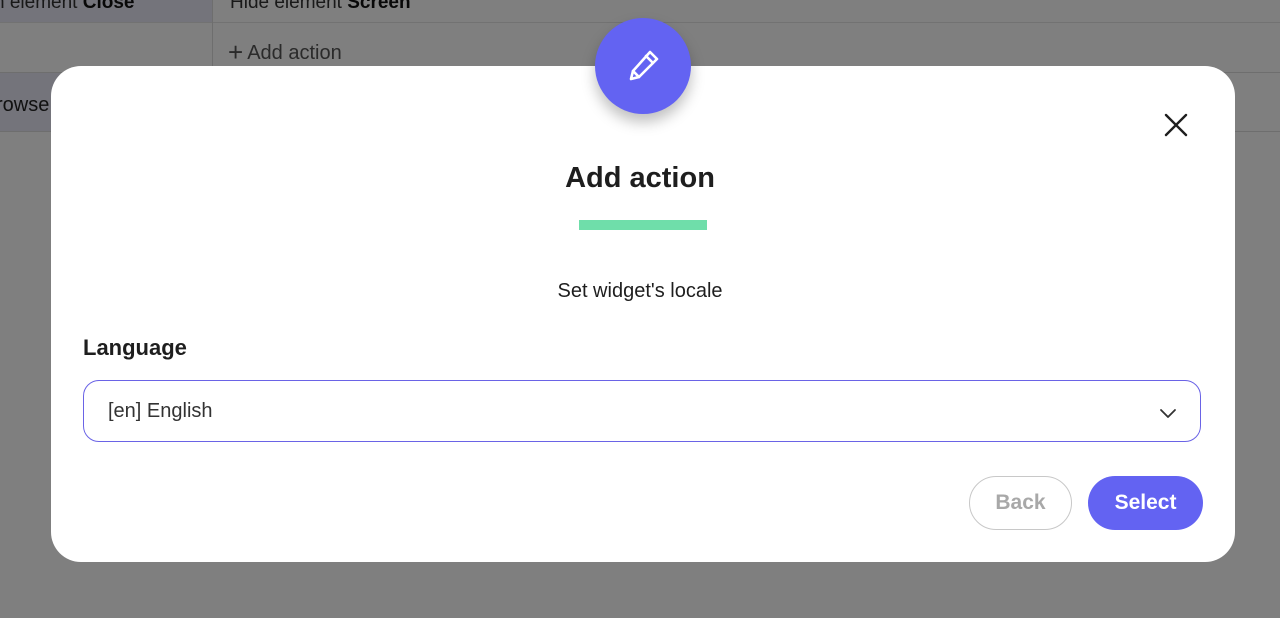  Describe the element at coordinates (642, 411) in the screenshot. I see `language-select: [en] English` at that location.